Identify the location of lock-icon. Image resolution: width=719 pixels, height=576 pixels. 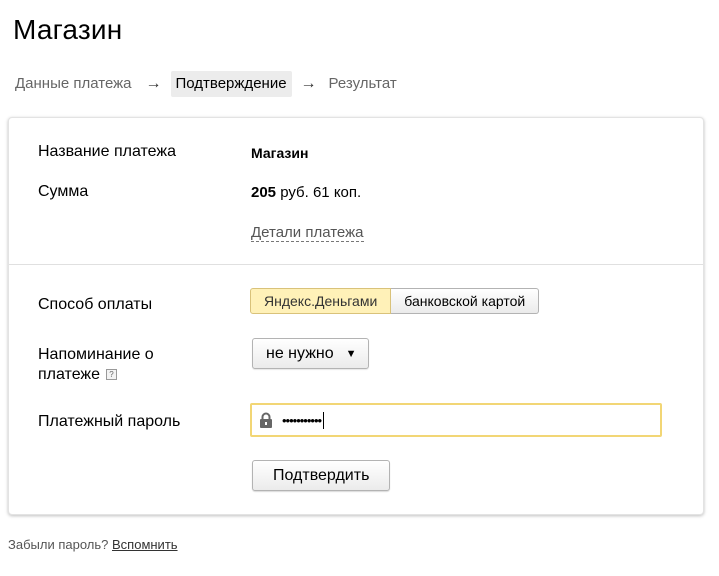
(266, 420).